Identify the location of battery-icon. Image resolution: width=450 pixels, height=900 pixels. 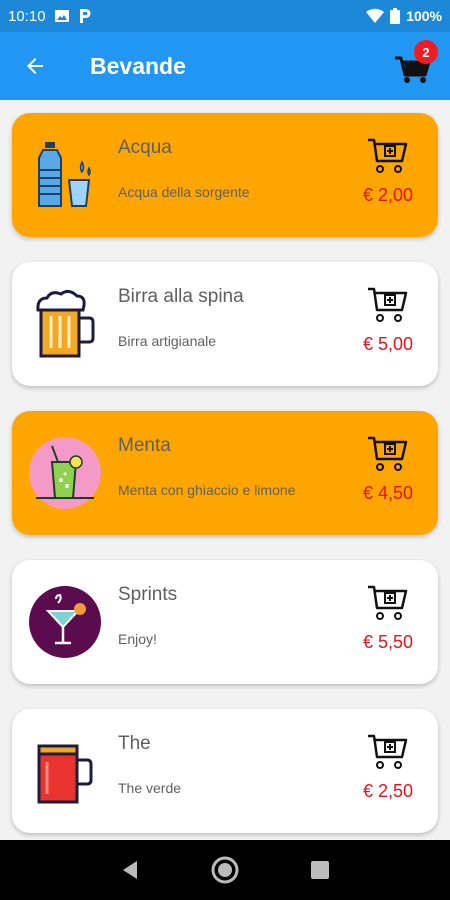
(395, 16).